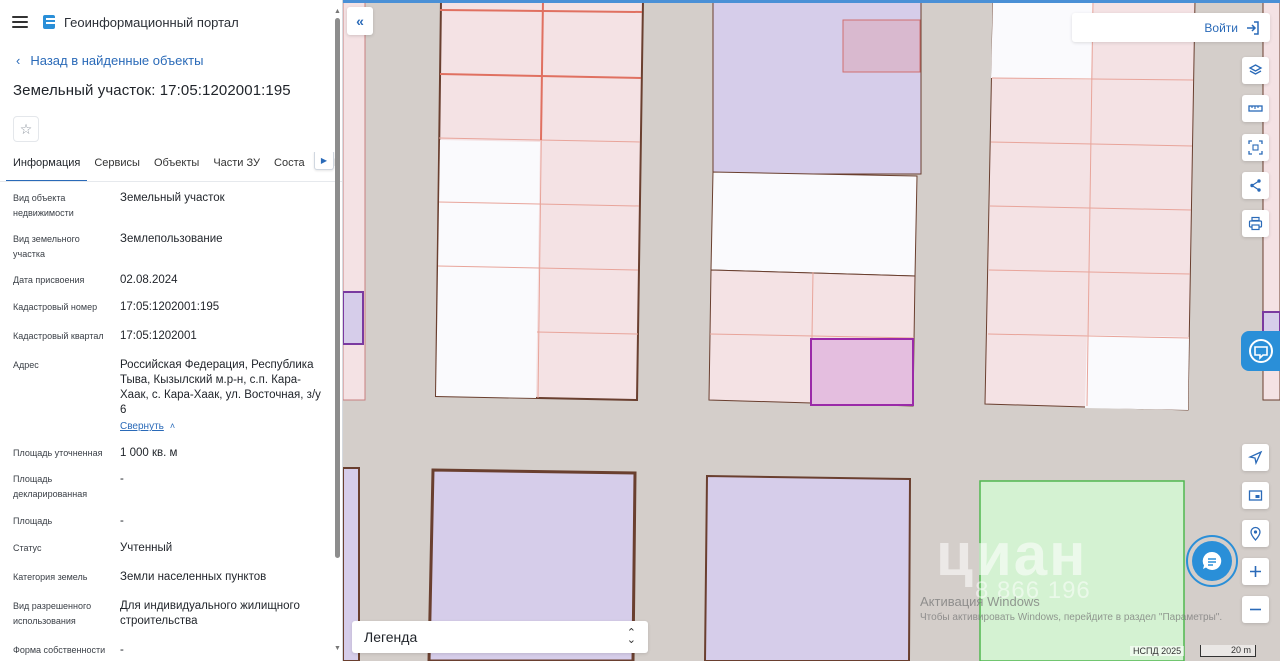 The width and height of the screenshot is (1280, 661). What do you see at coordinates (1157, 651) in the screenshot?
I see `copyright-label: НСПД 2025` at bounding box center [1157, 651].